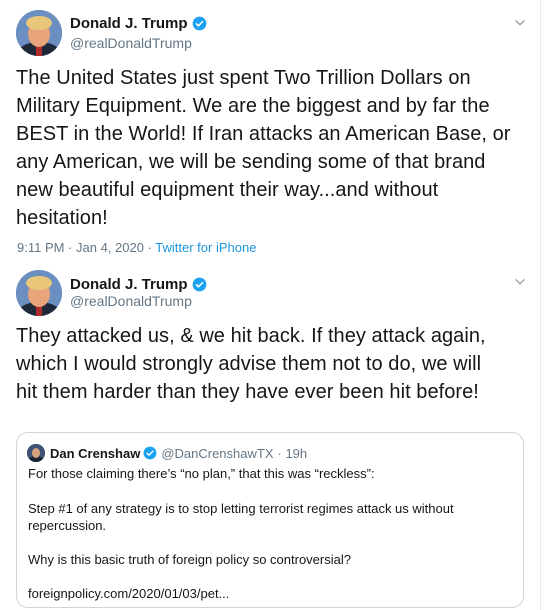  I want to click on timestamp: 9:11 PM · Jan 4, 2020 ·, so click(86, 247).